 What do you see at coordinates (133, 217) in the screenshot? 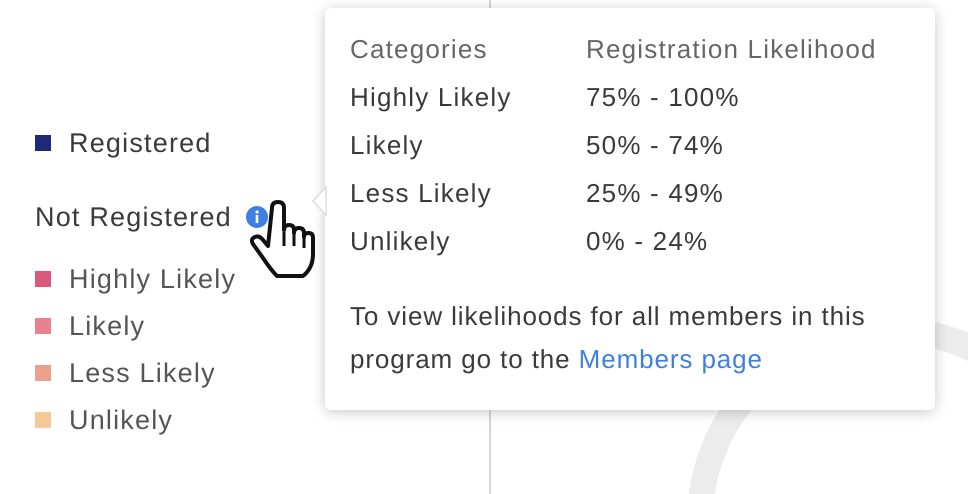
I see `legend-heading: Not Registered` at bounding box center [133, 217].